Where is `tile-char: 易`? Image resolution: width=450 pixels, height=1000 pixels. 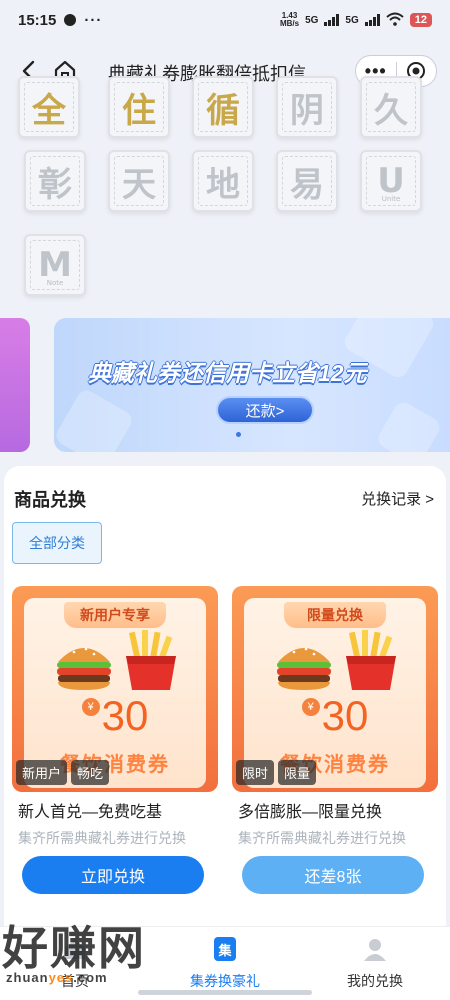 tile-char: 易 is located at coordinates (307, 184).